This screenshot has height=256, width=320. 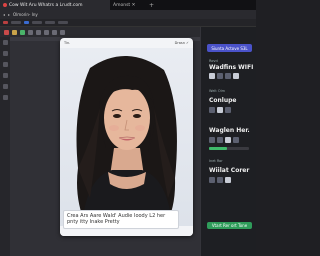 I want to click on move-tool-icon, so click(x=5, y=42).